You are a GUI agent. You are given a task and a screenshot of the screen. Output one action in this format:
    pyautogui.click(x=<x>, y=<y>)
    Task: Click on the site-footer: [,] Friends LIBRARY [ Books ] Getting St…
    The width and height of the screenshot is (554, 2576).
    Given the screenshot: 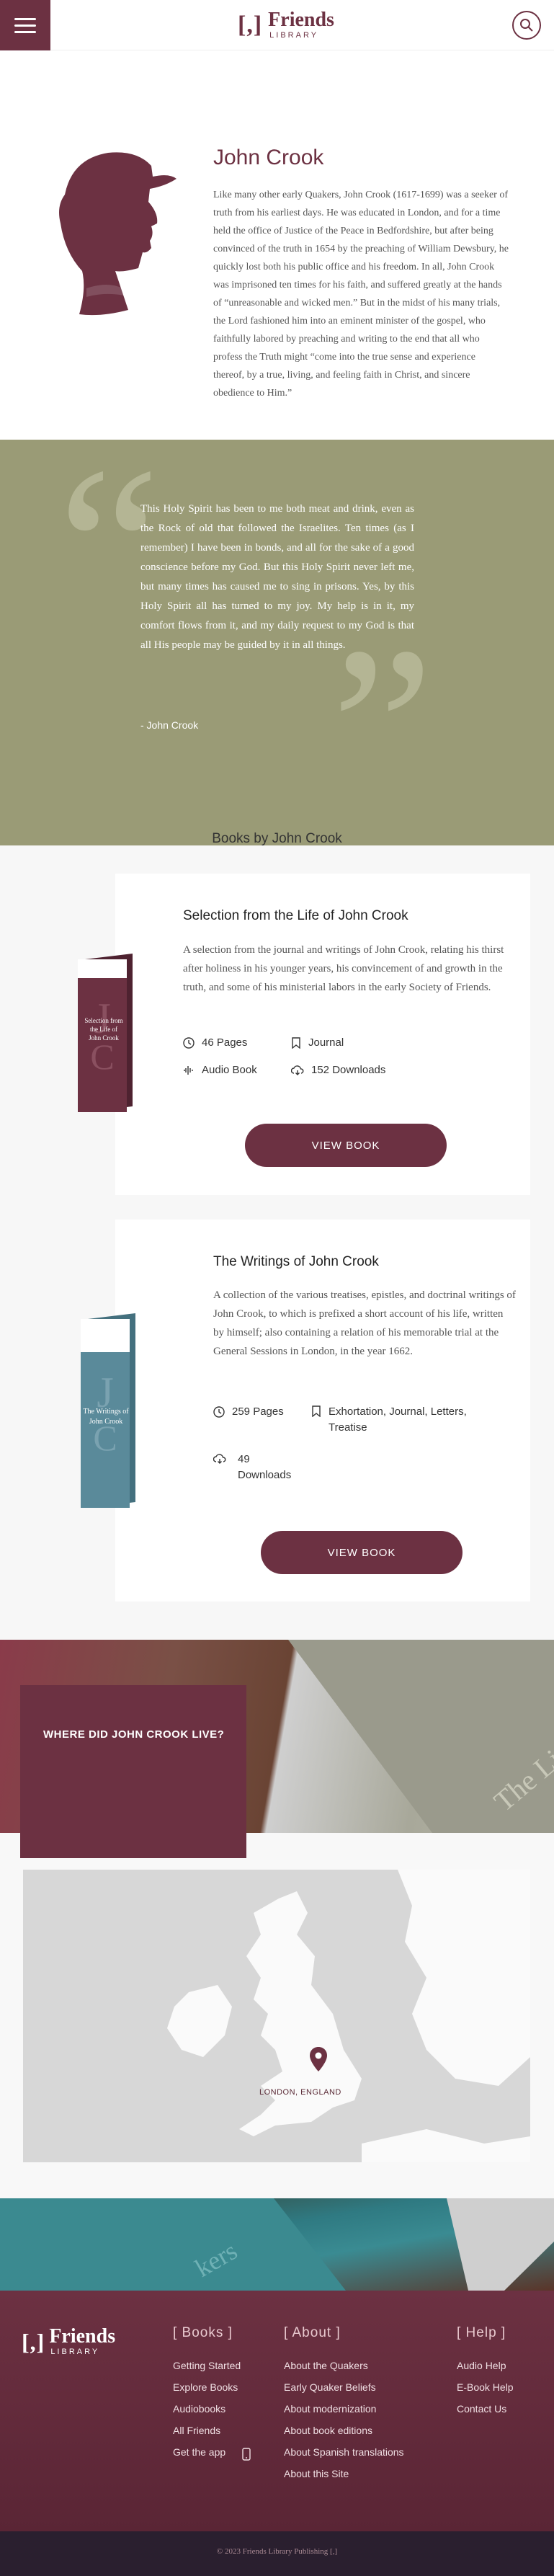 What is the action you would take?
    pyautogui.click(x=277, y=2411)
    